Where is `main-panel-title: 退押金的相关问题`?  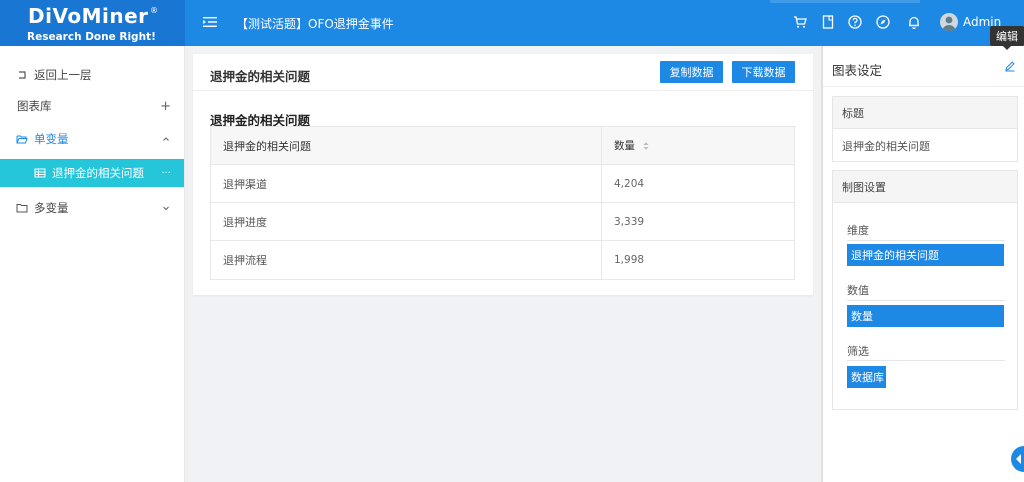 main-panel-title: 退押金的相关问题 is located at coordinates (260, 76).